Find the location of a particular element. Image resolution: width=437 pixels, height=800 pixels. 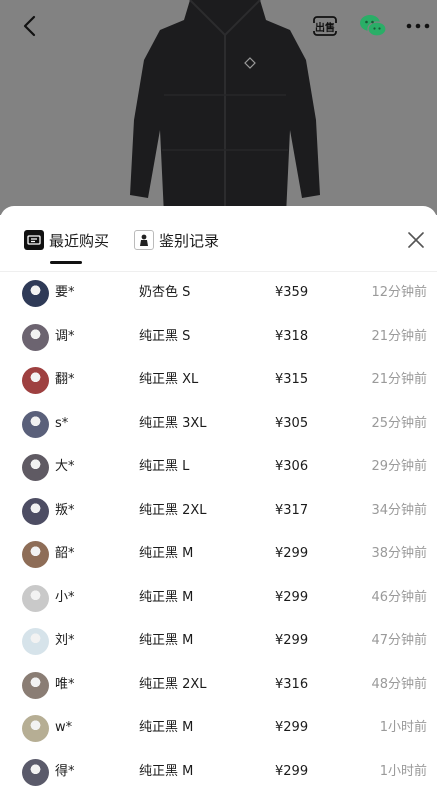

tab-label: 鉴别记录 is located at coordinates (189, 240).